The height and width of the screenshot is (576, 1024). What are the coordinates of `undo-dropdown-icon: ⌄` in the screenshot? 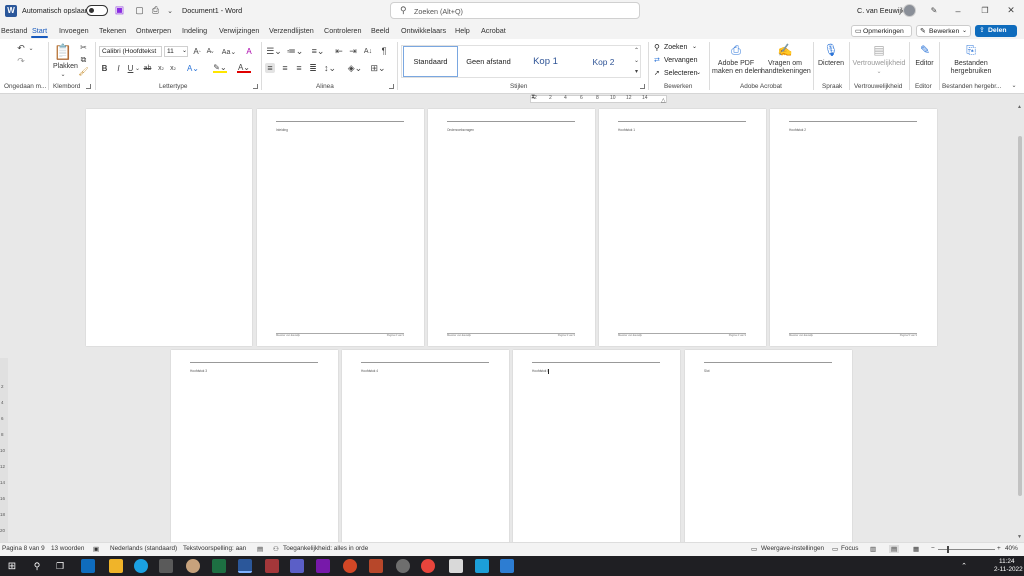 It's located at (31, 48).